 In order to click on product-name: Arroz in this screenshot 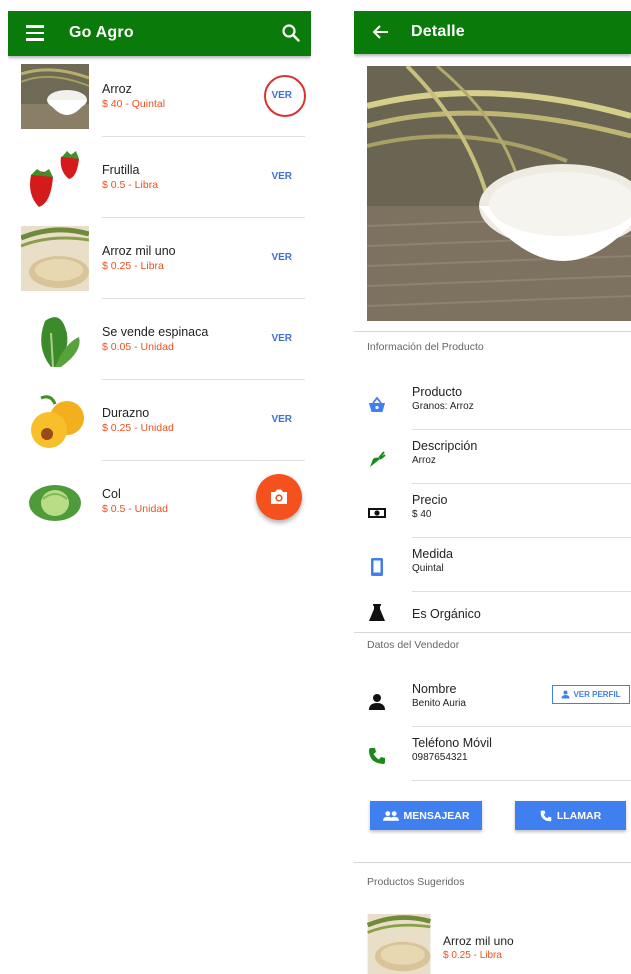, I will do `click(117, 89)`.